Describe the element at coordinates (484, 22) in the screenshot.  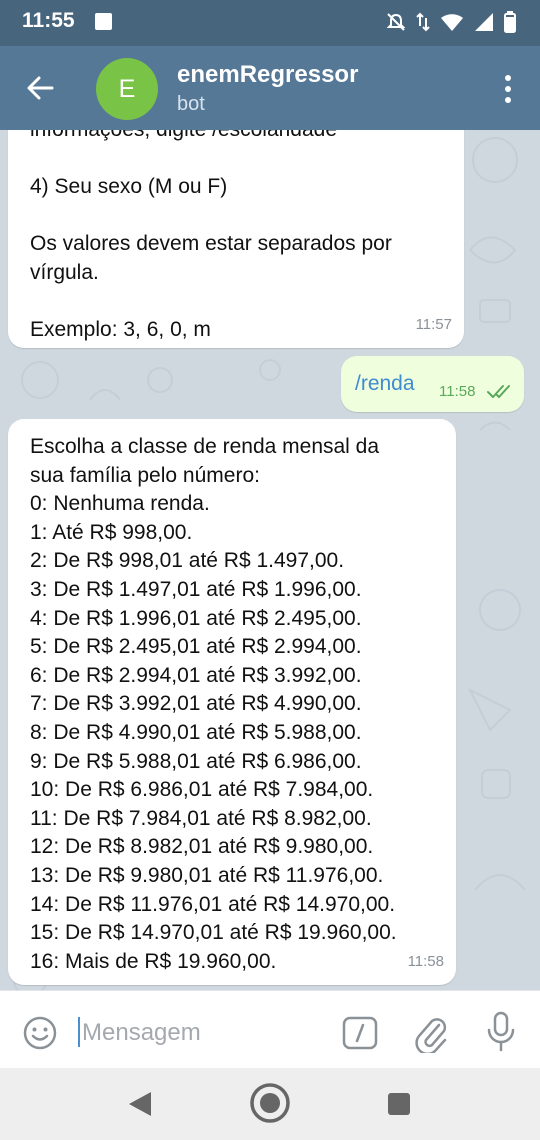
I see `signal-icon` at that location.